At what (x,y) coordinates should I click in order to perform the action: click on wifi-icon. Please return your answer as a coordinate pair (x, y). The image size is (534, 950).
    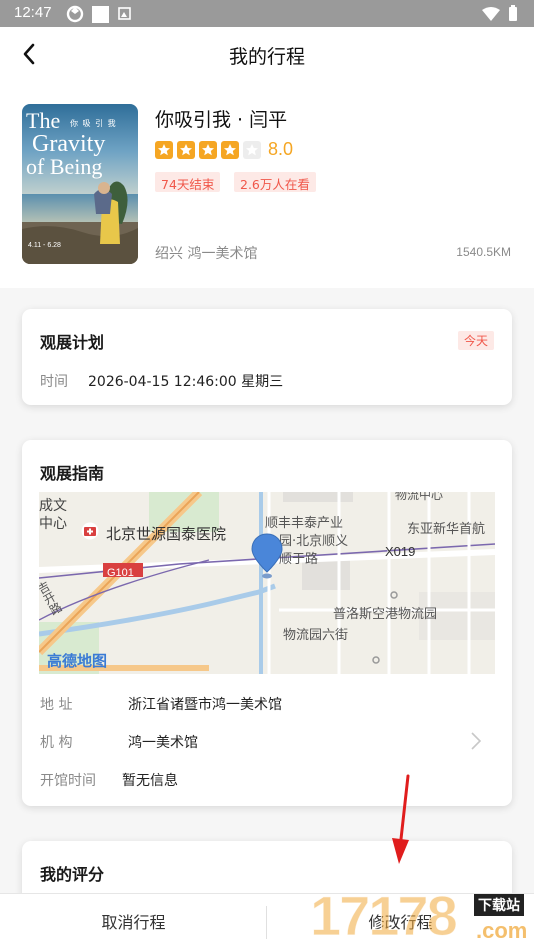
    Looking at the image, I should click on (491, 14).